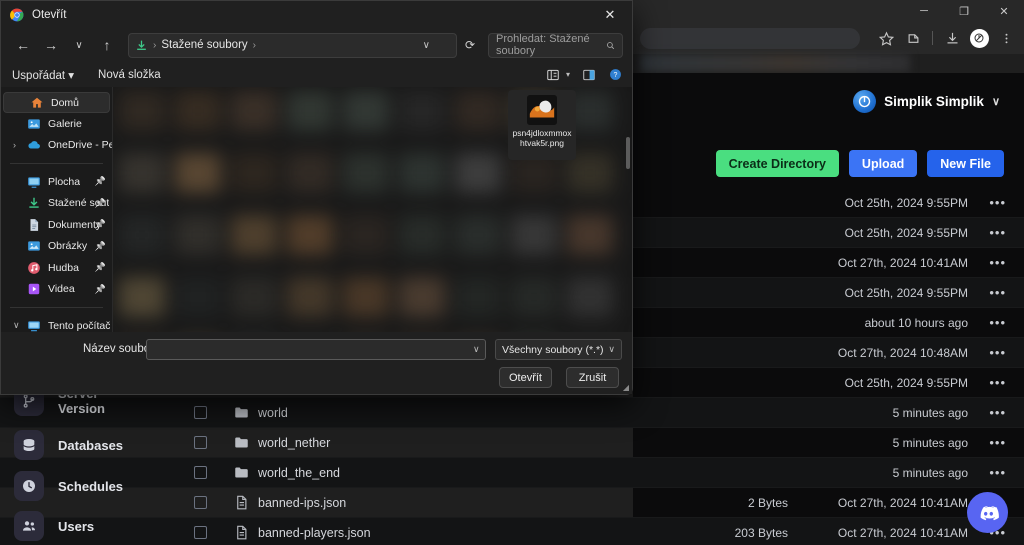 The width and height of the screenshot is (1024, 545). I want to click on resize-grip: ◢, so click(626, 387).